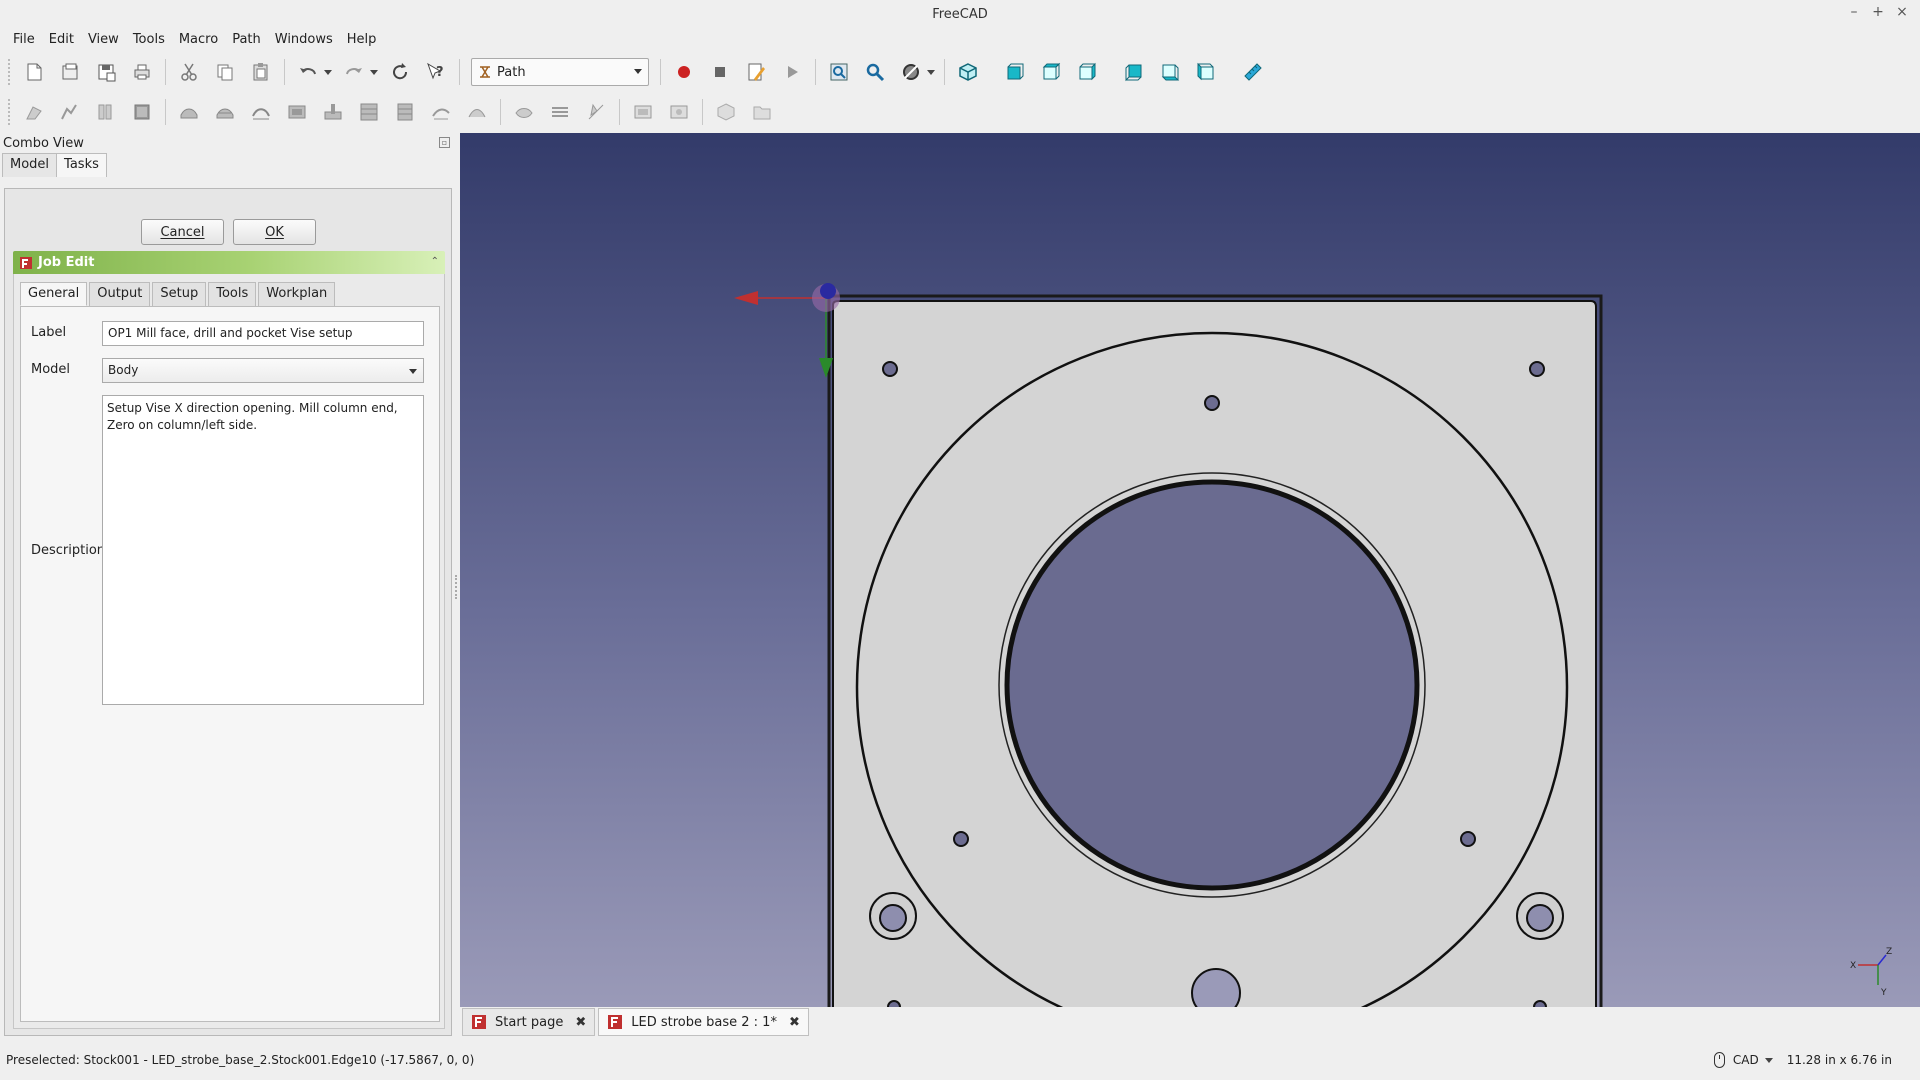 The width and height of the screenshot is (1920, 1080). What do you see at coordinates (720, 72) in the screenshot?
I see `stop-macro-icon` at bounding box center [720, 72].